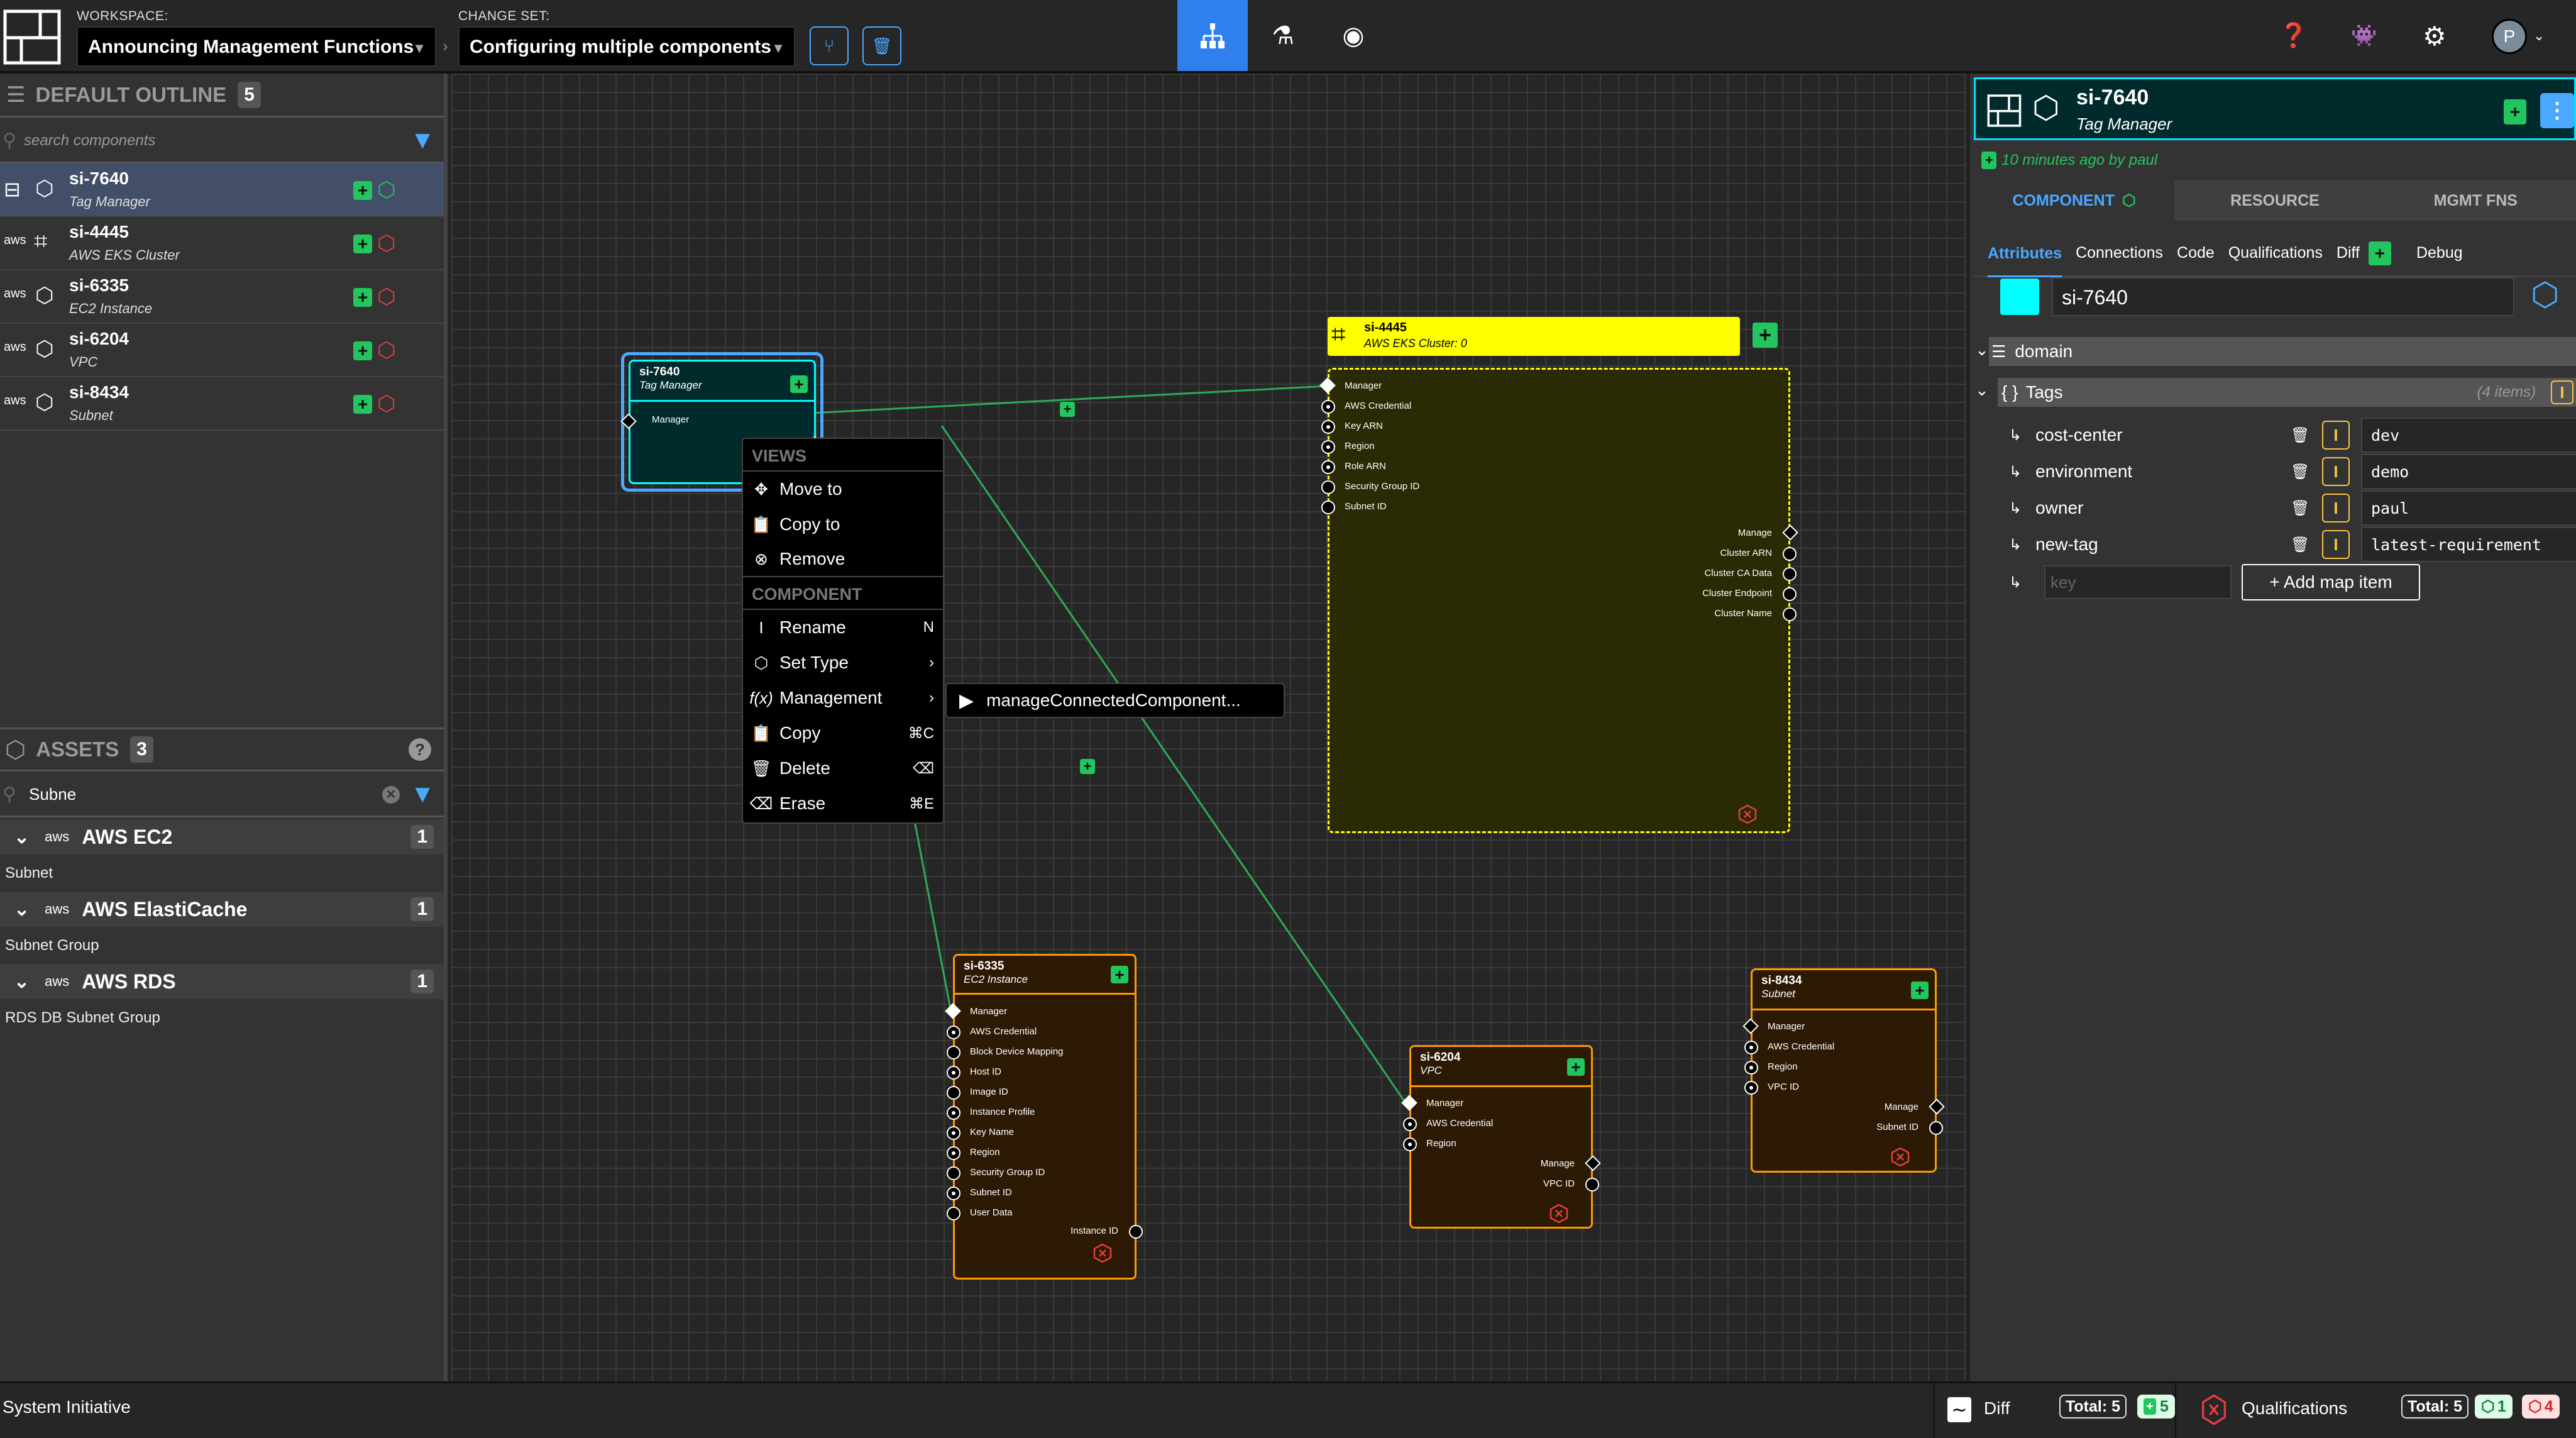  Describe the element at coordinates (1353, 36) in the screenshot. I see `audit-tool-button: ◉` at that location.